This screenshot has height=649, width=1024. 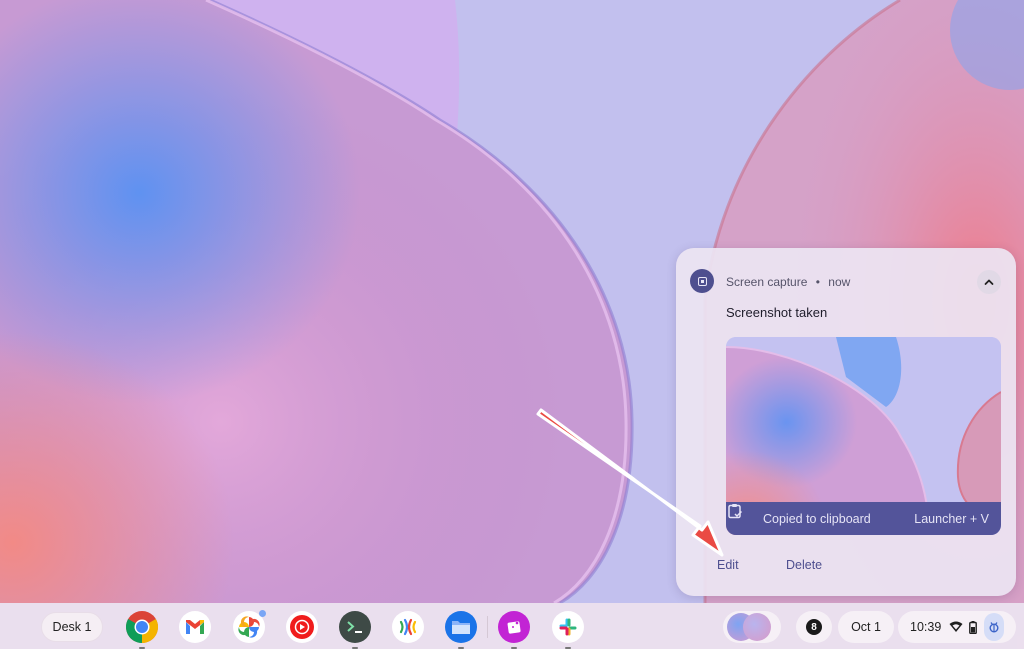 I want to click on clipboard-check-icon, so click(x=741, y=516).